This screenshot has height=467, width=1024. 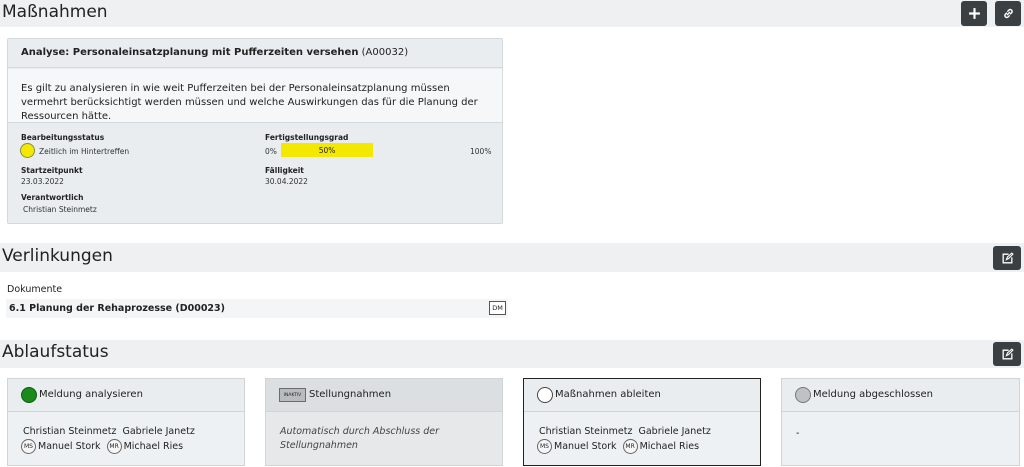 I want to click on owner-label: Verantwortlich, so click(x=52, y=197).